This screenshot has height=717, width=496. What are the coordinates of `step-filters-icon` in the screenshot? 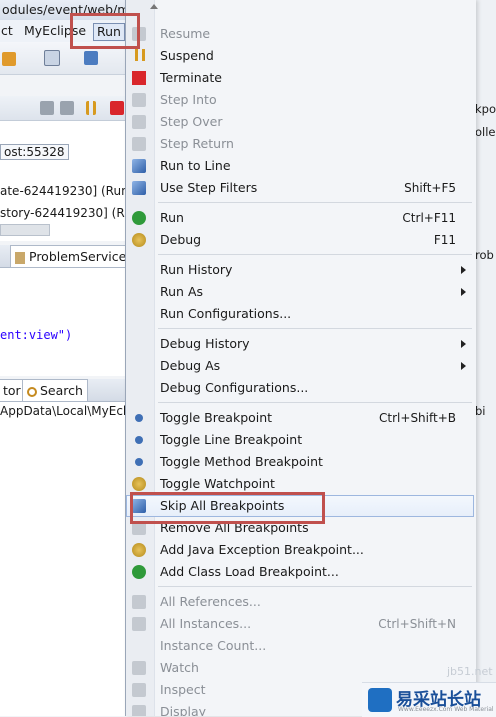 It's located at (139, 188).